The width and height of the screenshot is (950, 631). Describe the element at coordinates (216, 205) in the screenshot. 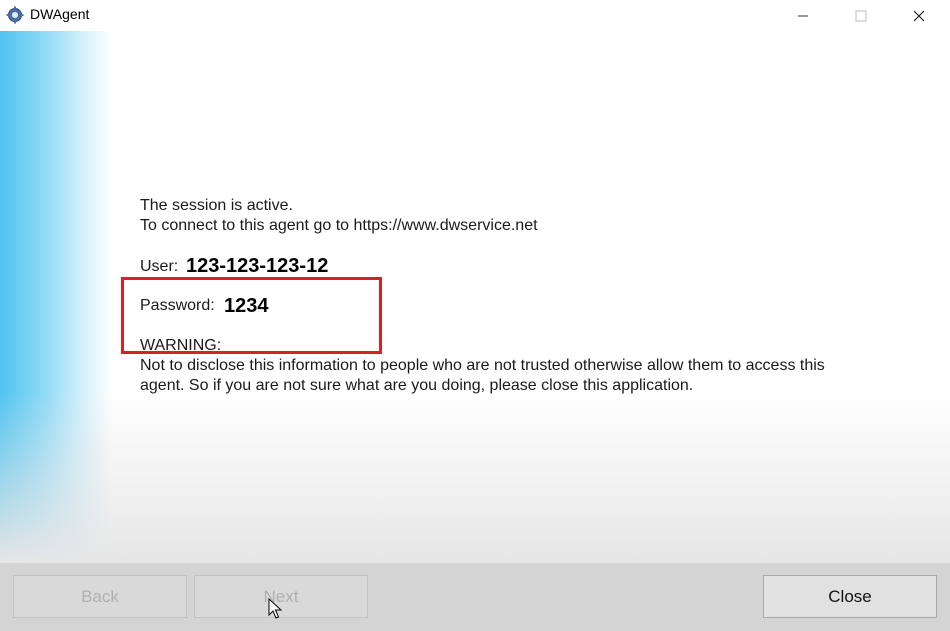

I see `session-status-text: The session is active.` at that location.